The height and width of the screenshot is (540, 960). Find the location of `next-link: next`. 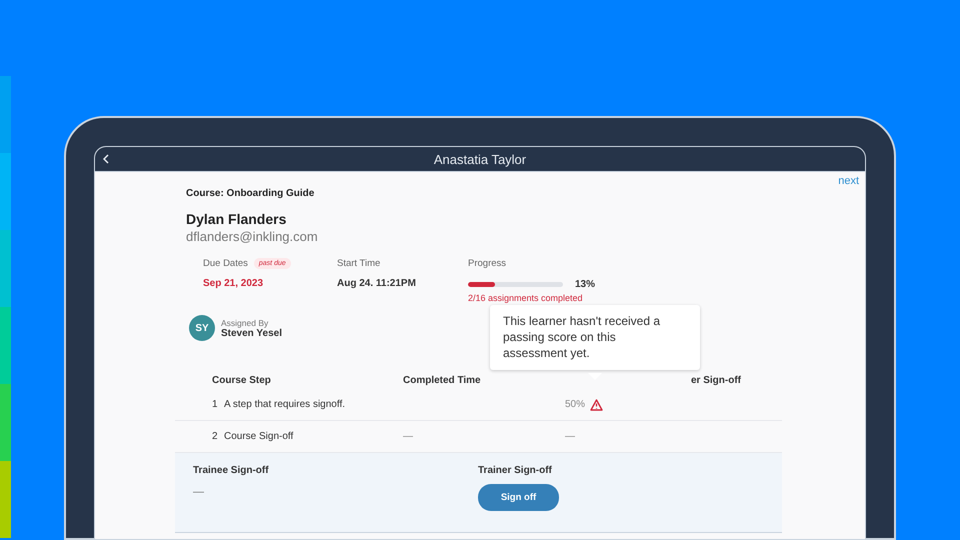

next-link: next is located at coordinates (848, 181).